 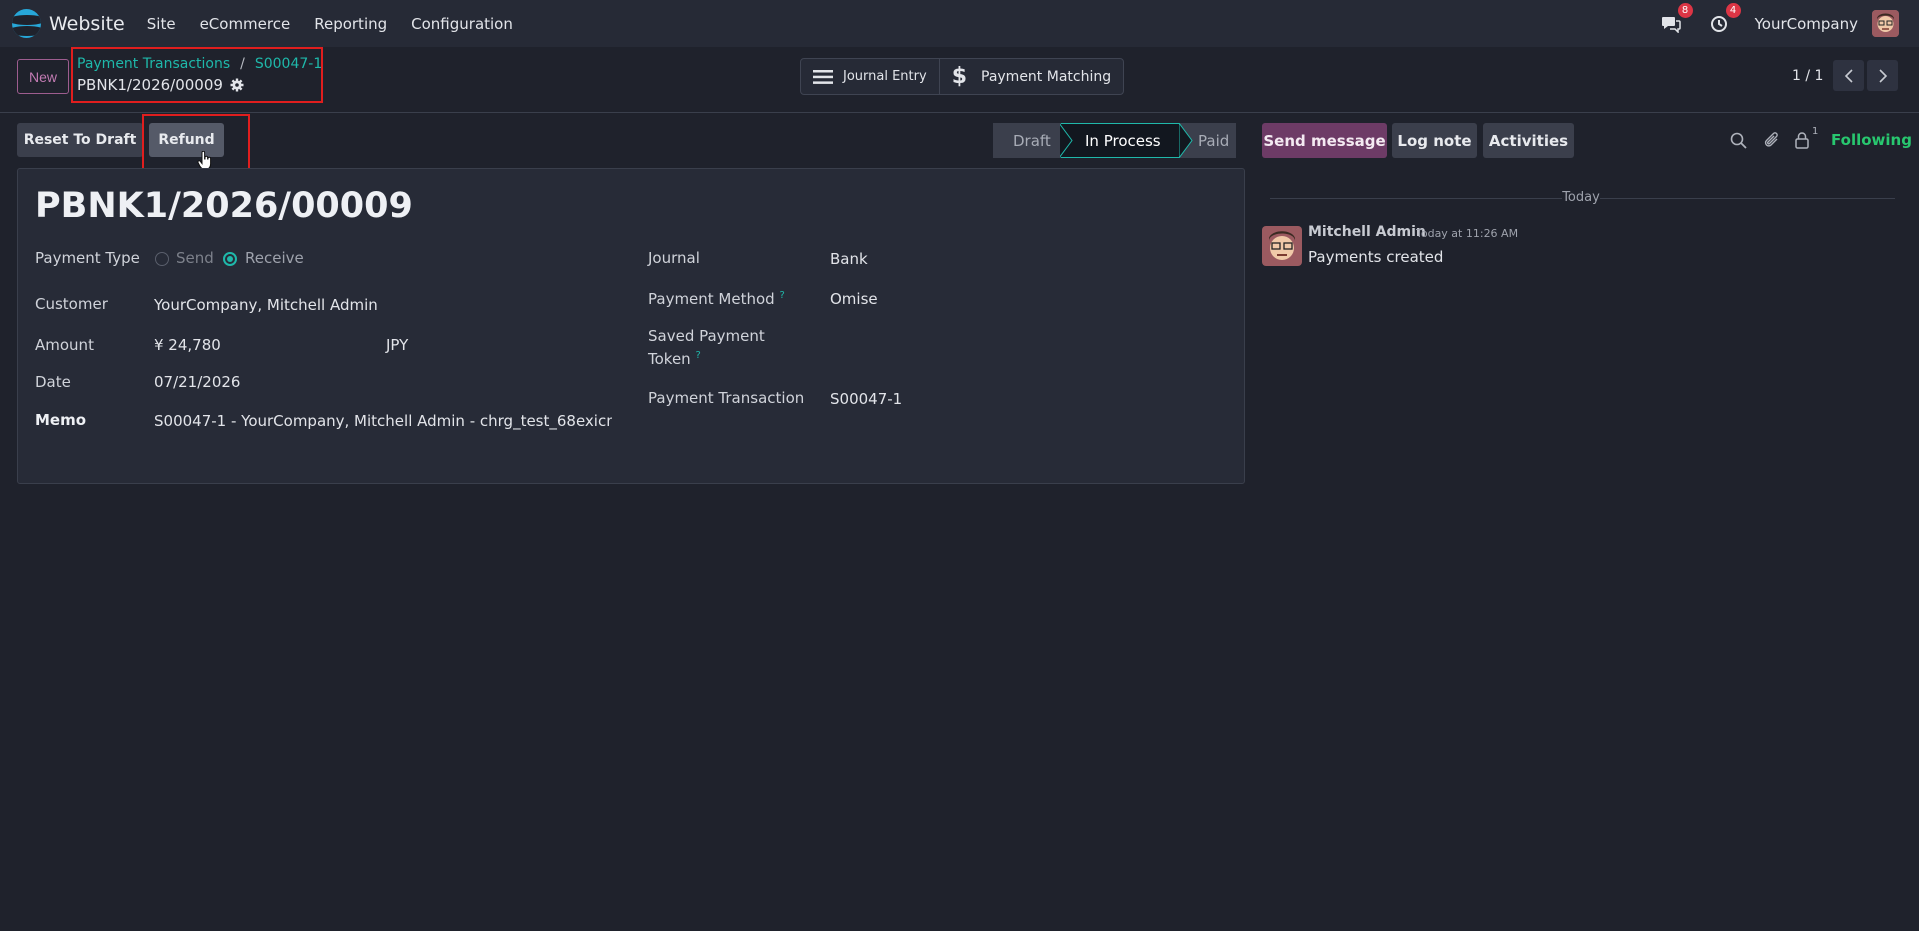 What do you see at coordinates (674, 359) in the screenshot?
I see `saved-token-label-line2: Token ?` at bounding box center [674, 359].